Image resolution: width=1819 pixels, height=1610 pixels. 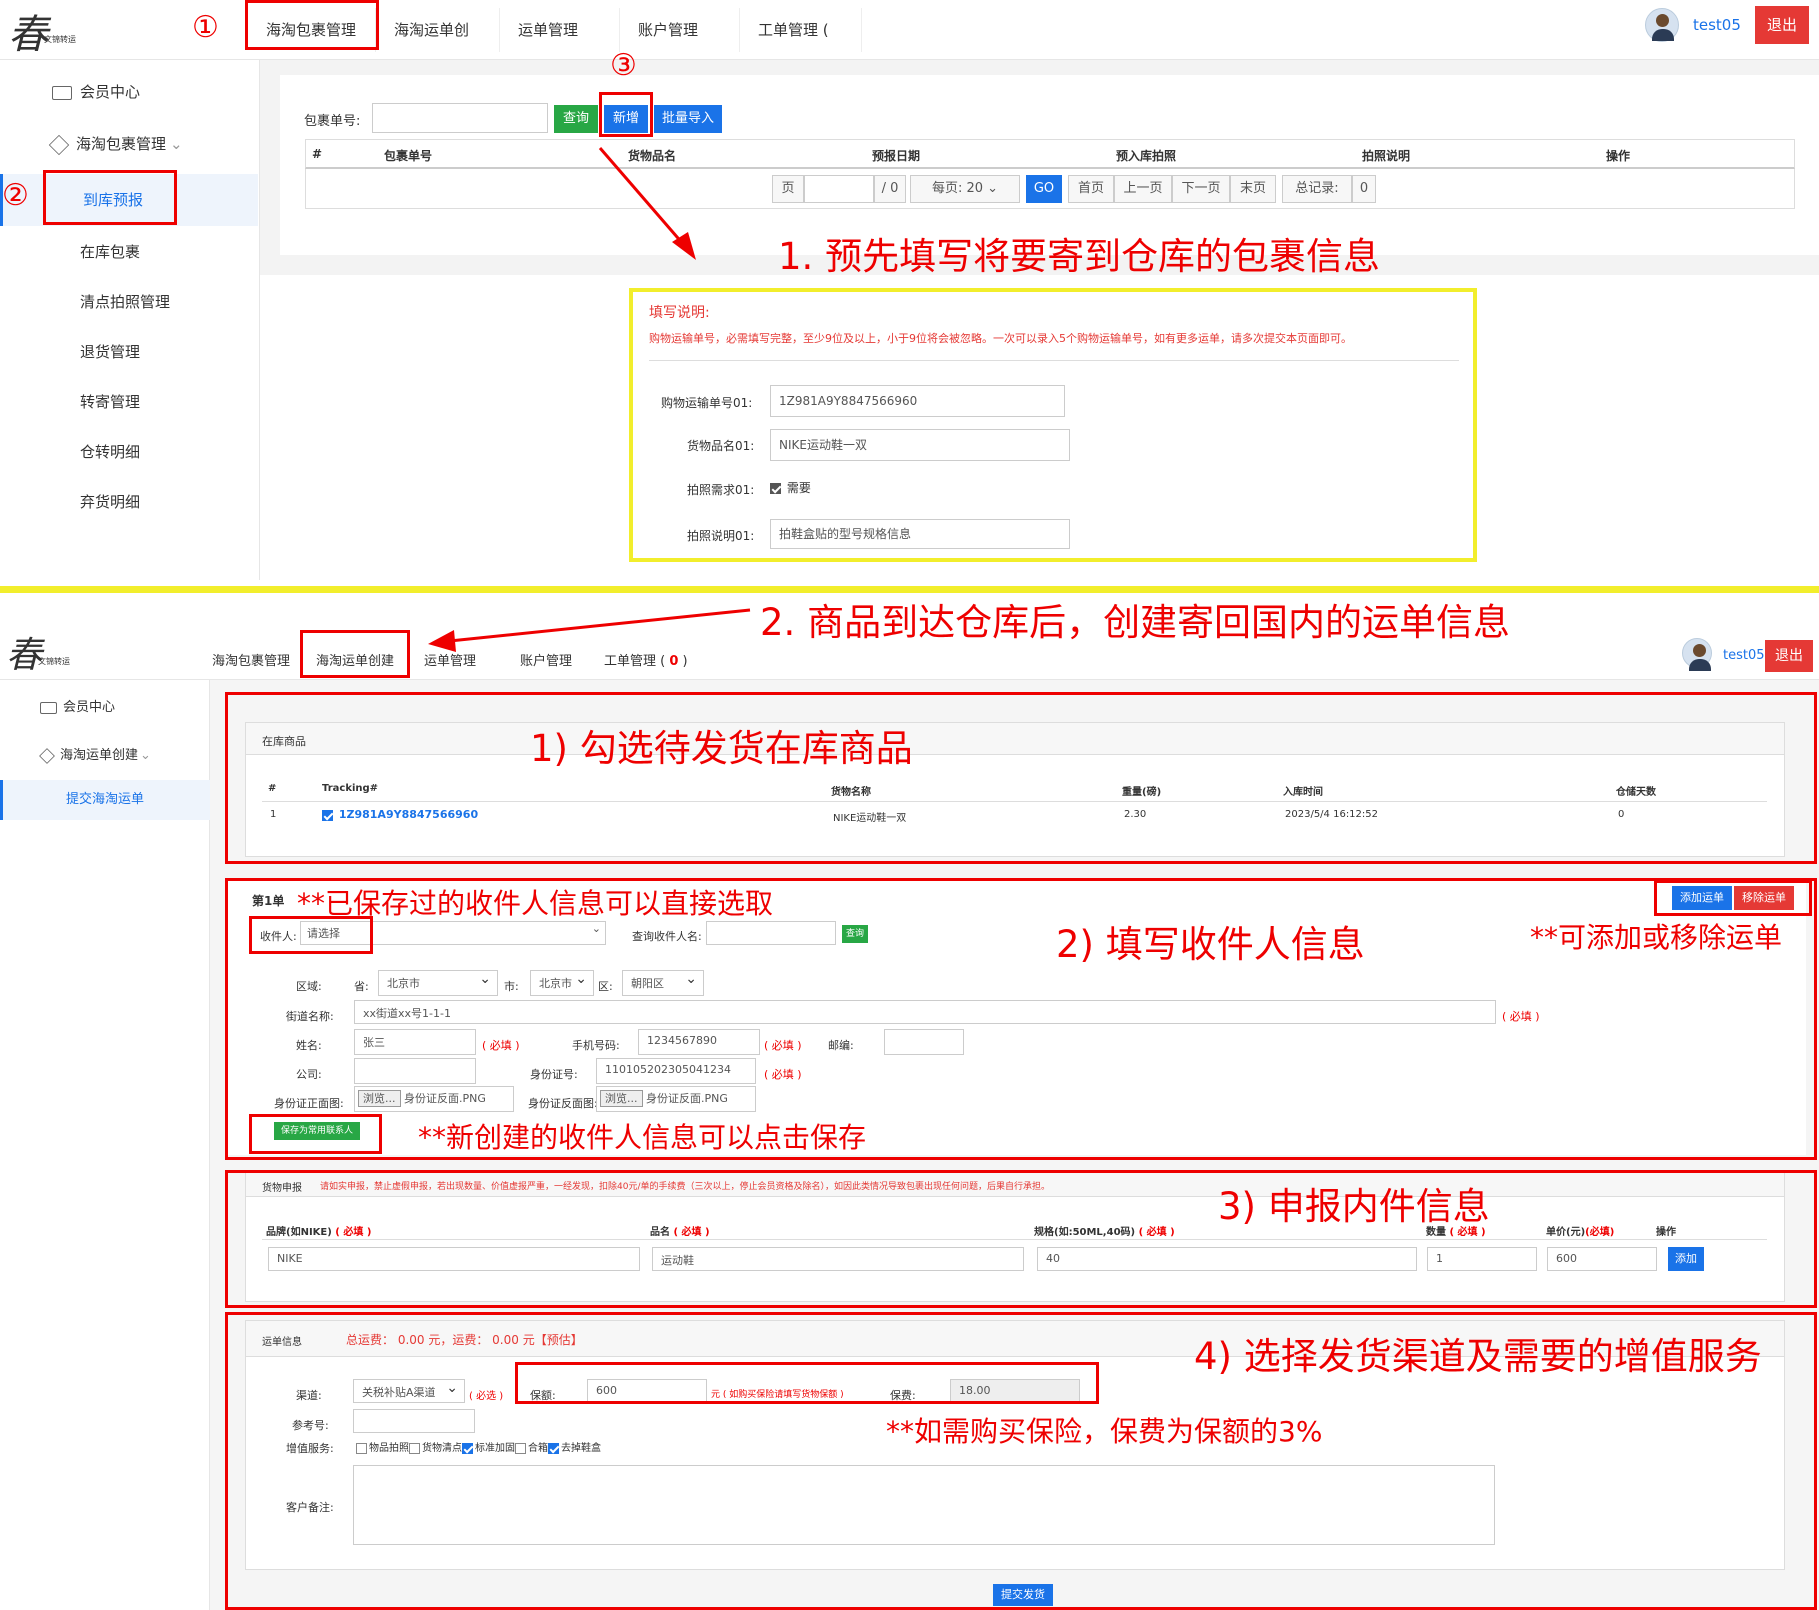 What do you see at coordinates (560, 30) in the screenshot?
I see `tab-waybill-manage: 运单管理` at bounding box center [560, 30].